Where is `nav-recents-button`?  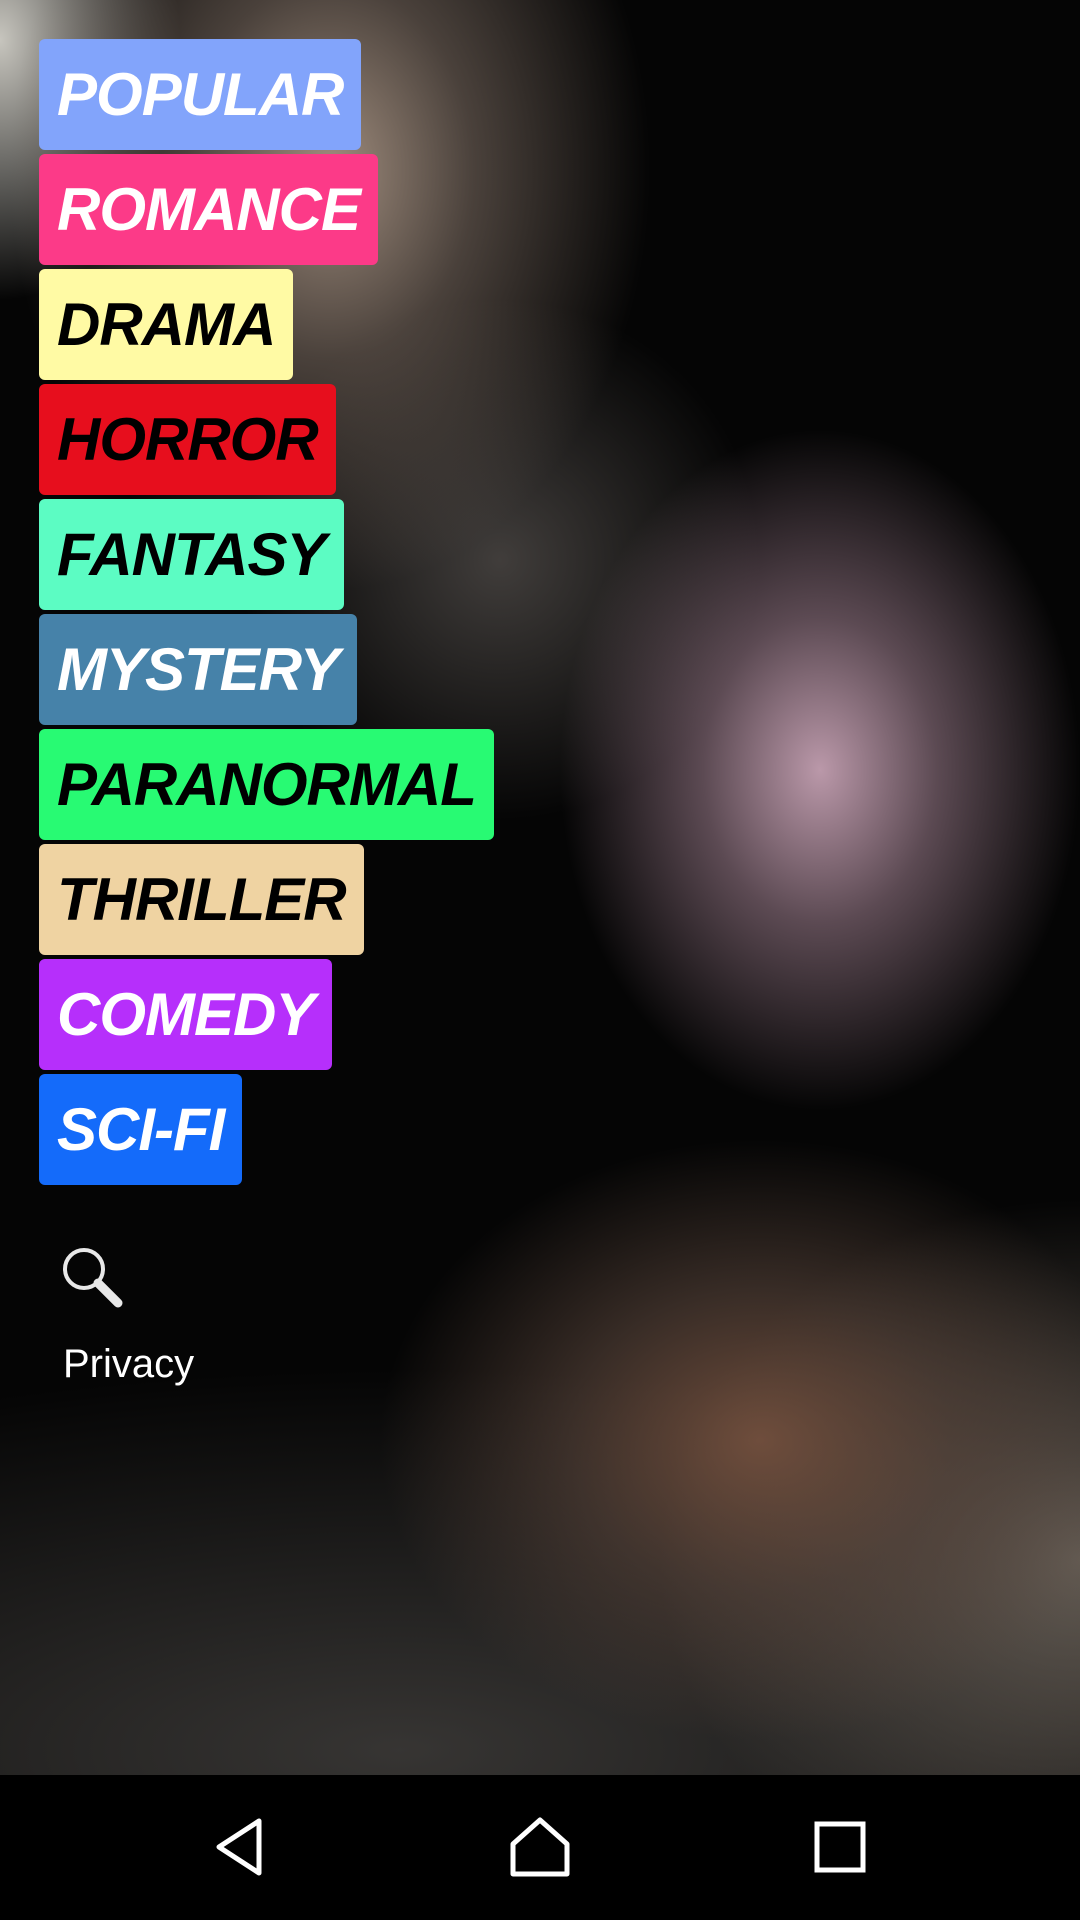
nav-recents-button is located at coordinates (840, 1847).